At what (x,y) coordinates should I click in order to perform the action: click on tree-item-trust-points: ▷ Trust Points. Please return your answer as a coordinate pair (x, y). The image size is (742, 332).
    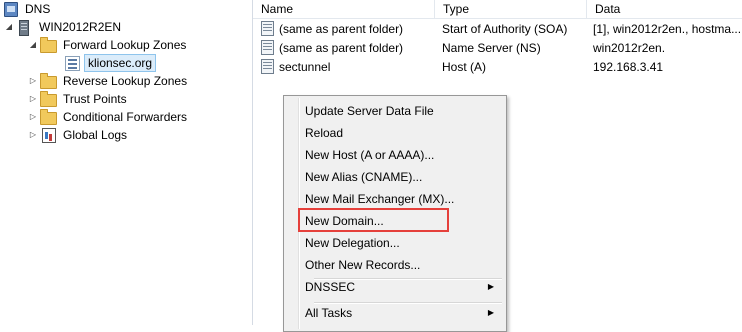
    Looking at the image, I should click on (79, 99).